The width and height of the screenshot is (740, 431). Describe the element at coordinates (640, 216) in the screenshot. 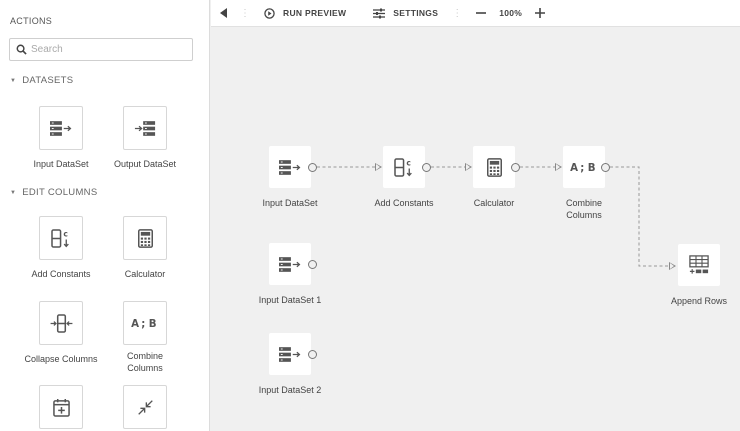

I see `edge-combine-to-append` at that location.